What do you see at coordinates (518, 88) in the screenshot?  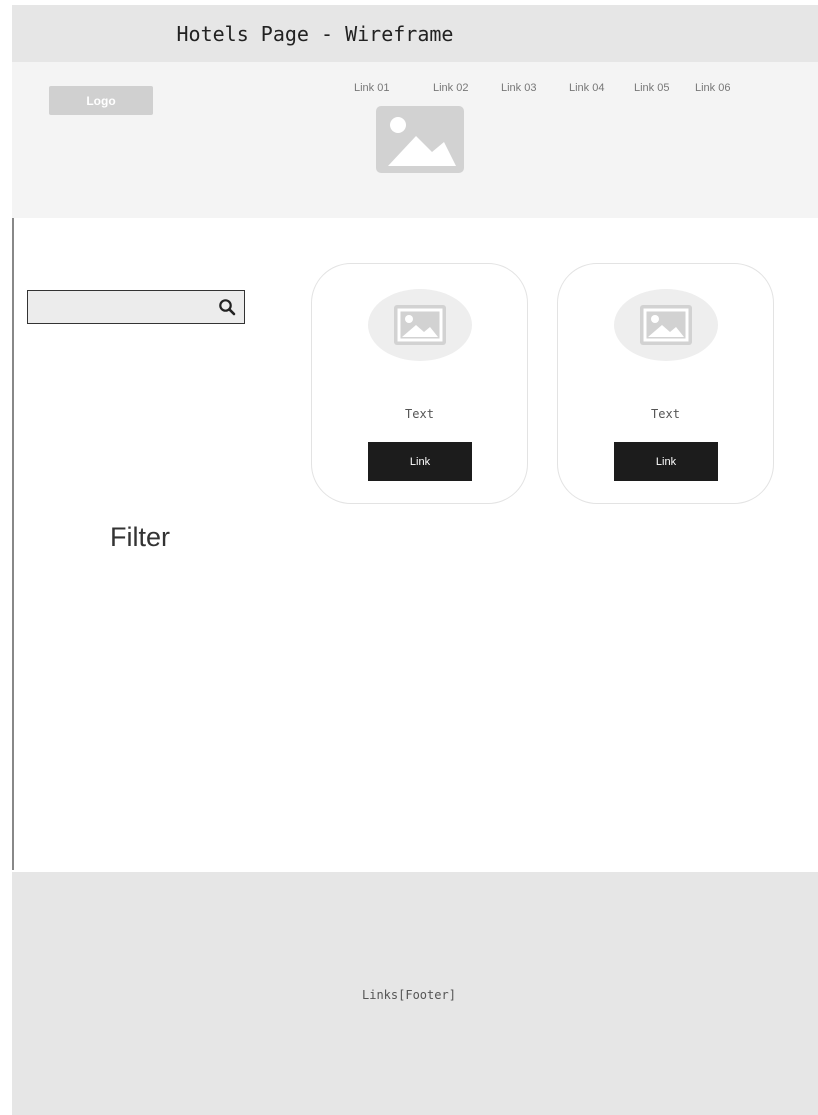 I see `nav-link-03: Link 03` at bounding box center [518, 88].